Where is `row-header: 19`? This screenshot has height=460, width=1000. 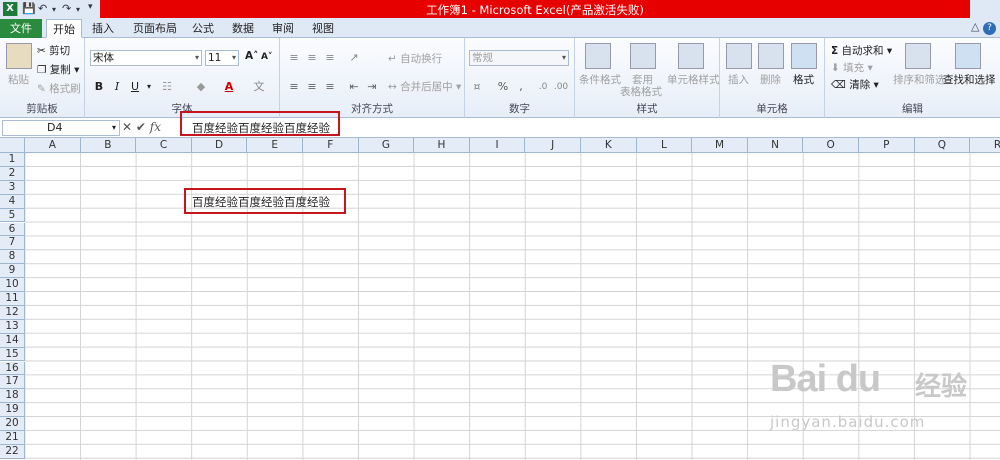 row-header: 19 is located at coordinates (12, 410).